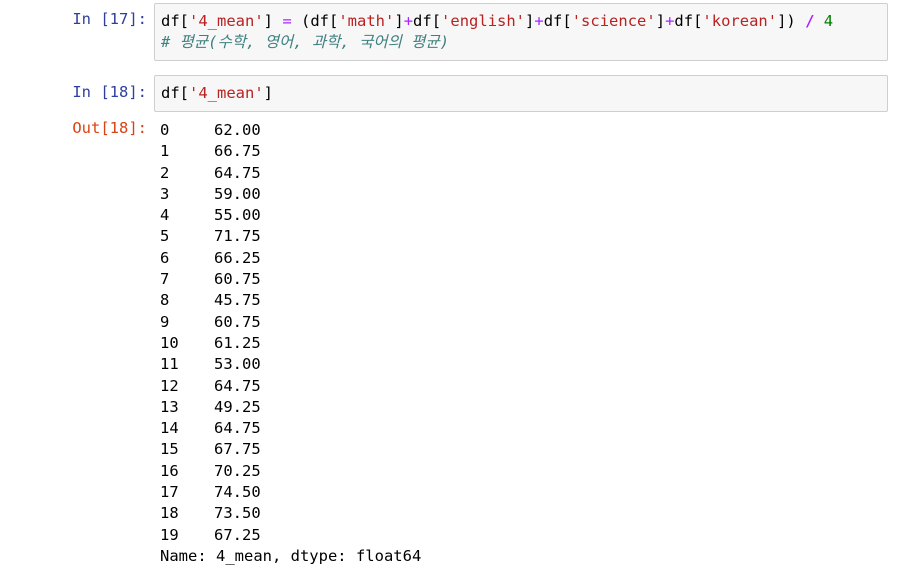 This screenshot has width=913, height=575. Describe the element at coordinates (237, 534) in the screenshot. I see `series-value: 67.25` at that location.